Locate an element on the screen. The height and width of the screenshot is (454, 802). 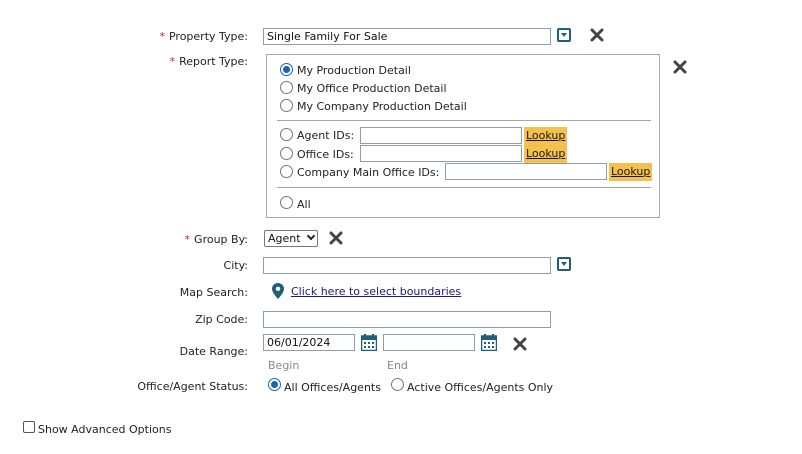
chevron-down-icon is located at coordinates (311, 236).